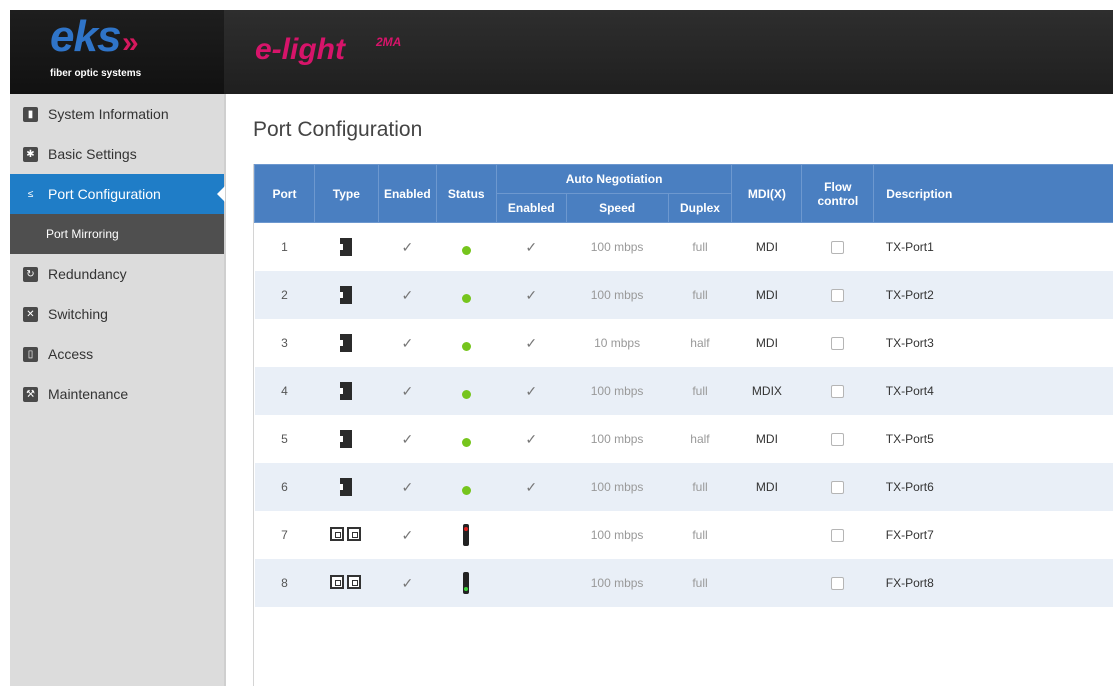  What do you see at coordinates (767, 193) in the screenshot?
I see `col-header-mdi: MDI(X)` at bounding box center [767, 193].